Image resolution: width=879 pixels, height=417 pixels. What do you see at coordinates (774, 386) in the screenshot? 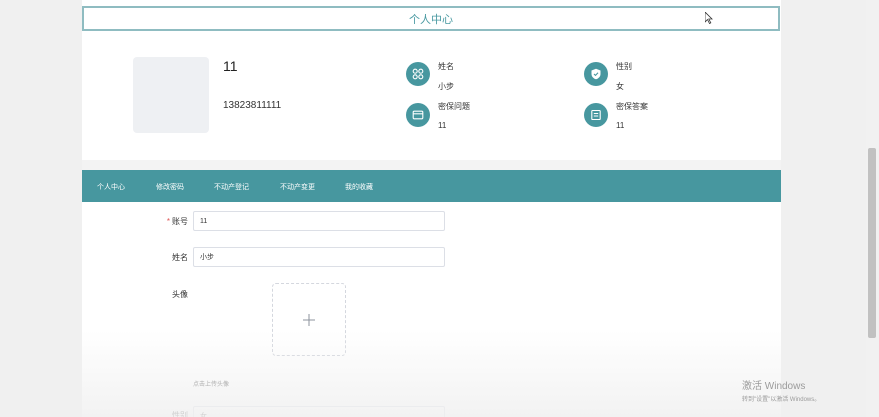
I see `activation-title: 激活 Windows` at bounding box center [774, 386].